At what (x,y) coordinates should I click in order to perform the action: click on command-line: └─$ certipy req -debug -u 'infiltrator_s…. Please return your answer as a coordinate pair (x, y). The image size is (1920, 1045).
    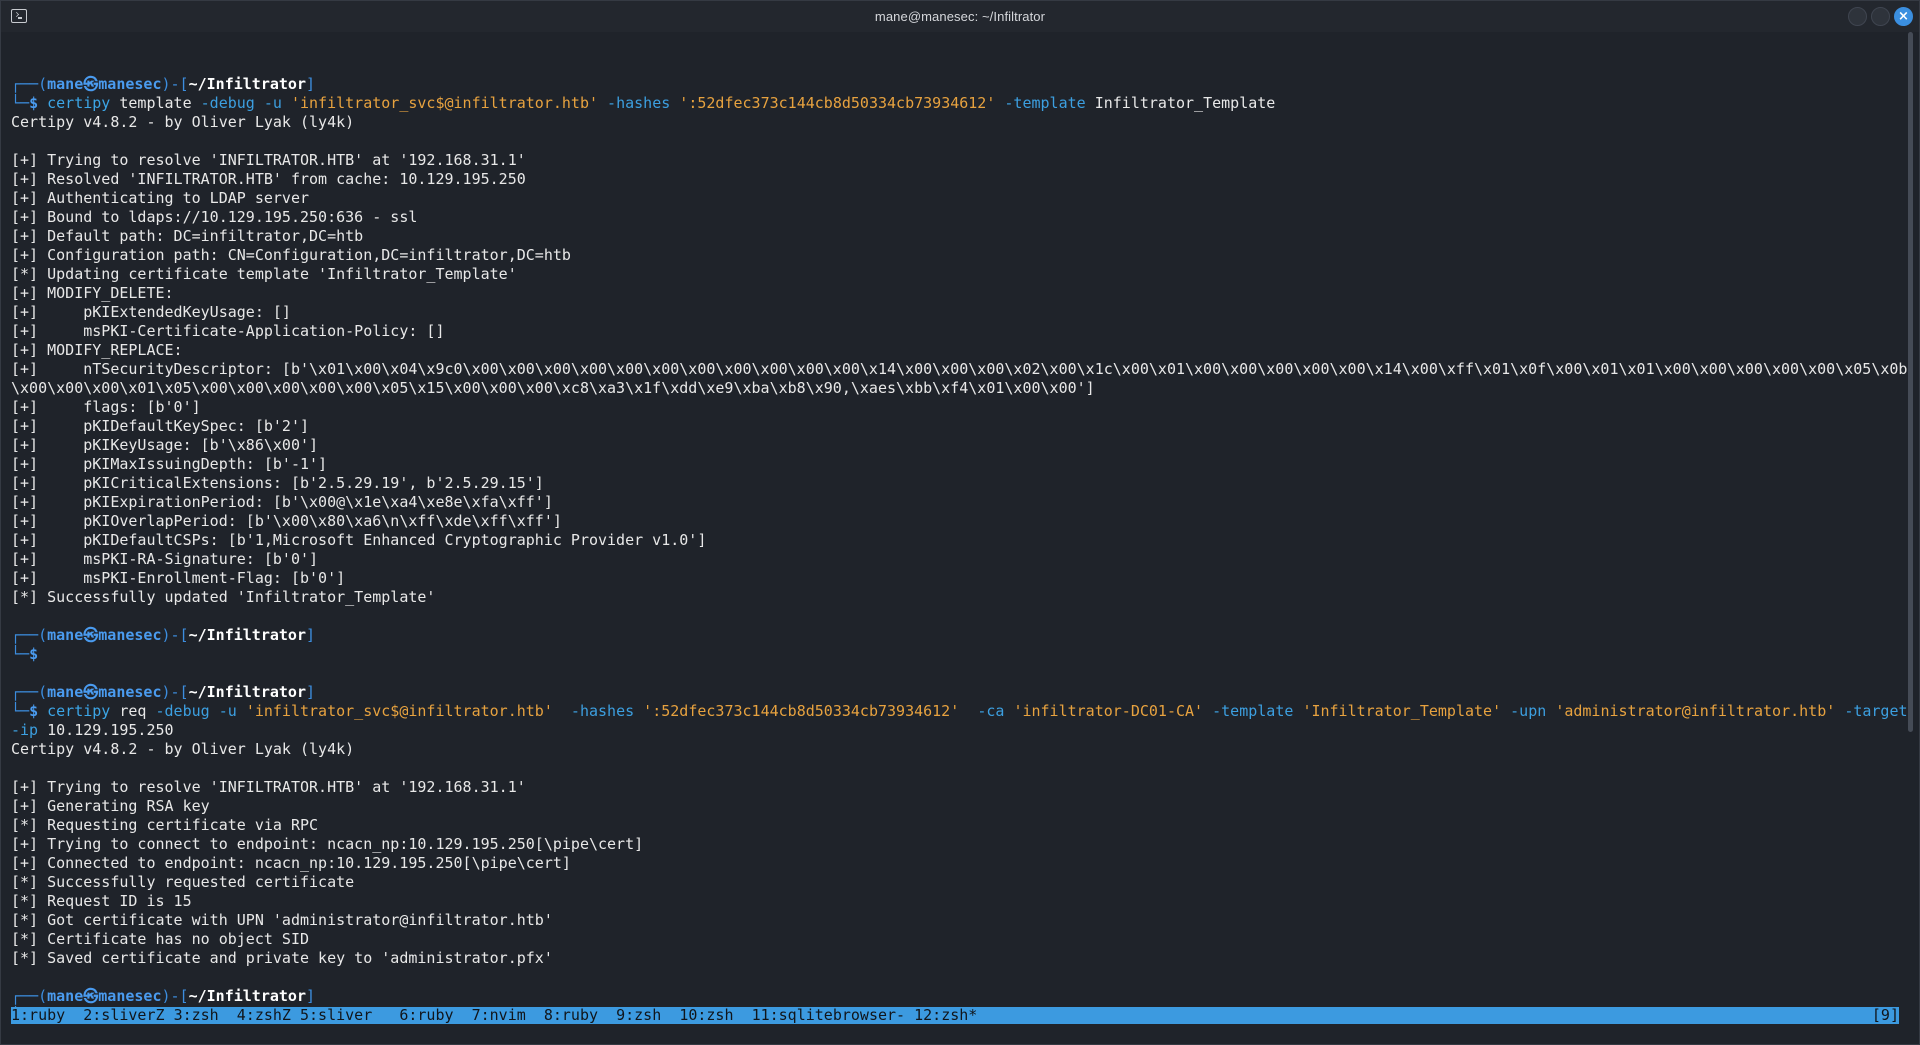
    Looking at the image, I should click on (959, 711).